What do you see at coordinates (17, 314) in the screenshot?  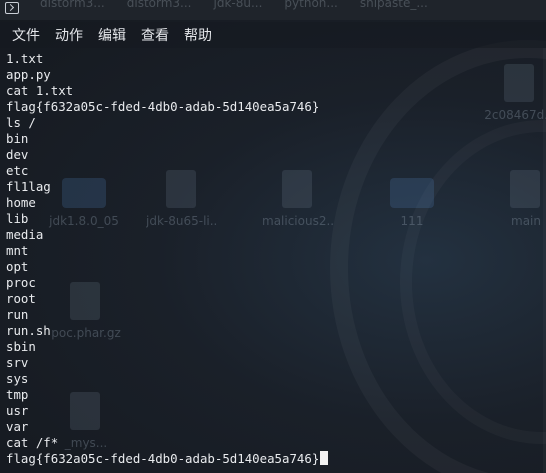 I see `terminal-line: run` at bounding box center [17, 314].